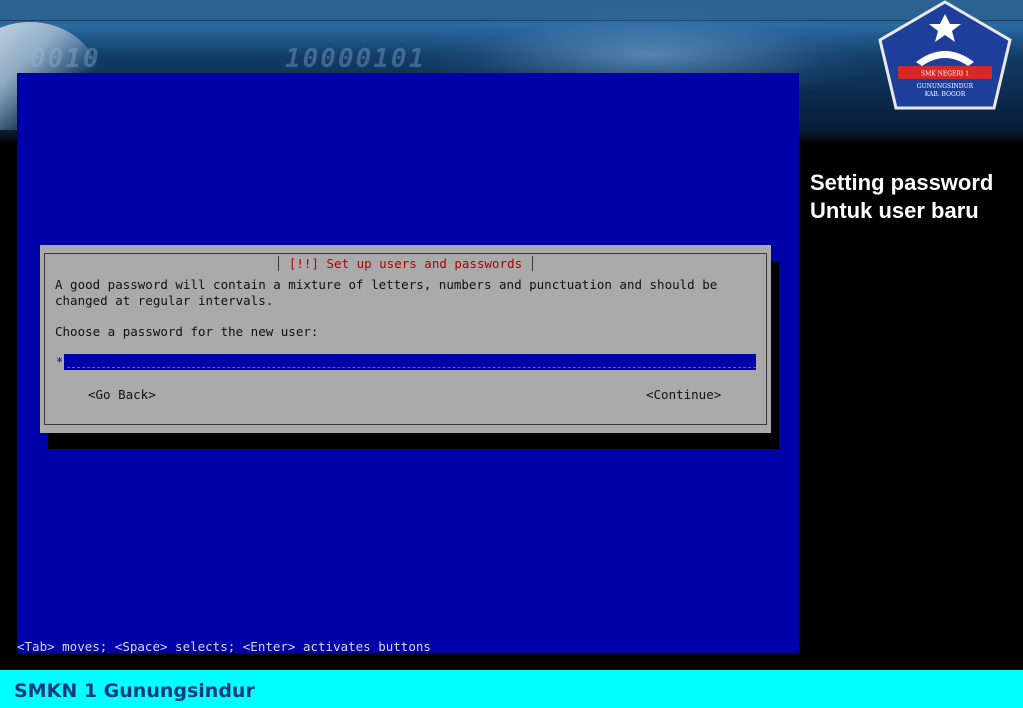 The height and width of the screenshot is (708, 1023). I want to click on password-masked-value: *, so click(59, 362).